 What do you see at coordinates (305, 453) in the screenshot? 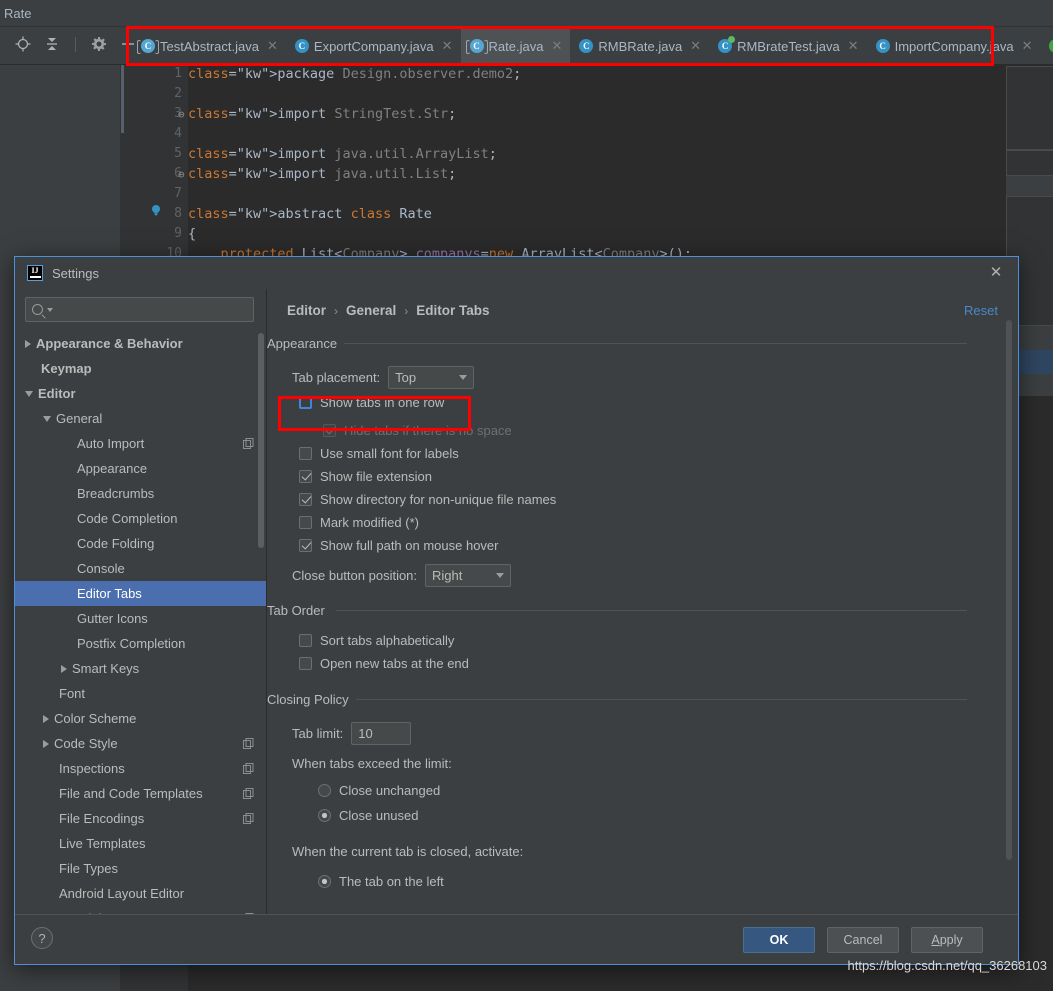
I see `use-small-font-checkbox` at bounding box center [305, 453].